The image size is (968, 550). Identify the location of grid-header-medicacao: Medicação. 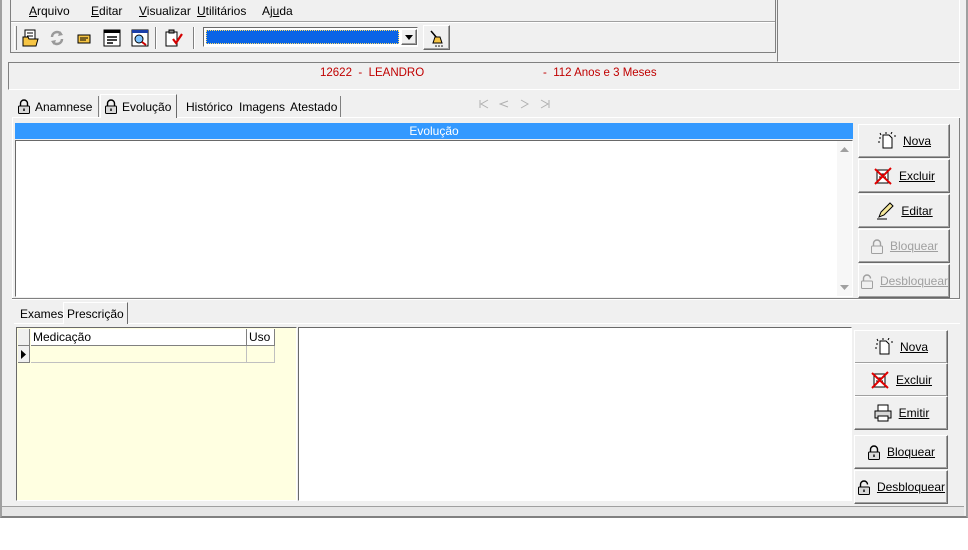
(139, 337).